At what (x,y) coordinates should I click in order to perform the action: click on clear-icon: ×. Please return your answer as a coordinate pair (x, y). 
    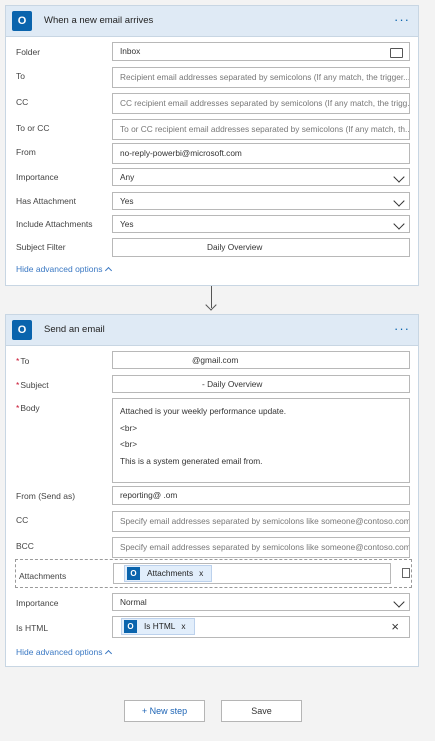
    Looking at the image, I should click on (395, 626).